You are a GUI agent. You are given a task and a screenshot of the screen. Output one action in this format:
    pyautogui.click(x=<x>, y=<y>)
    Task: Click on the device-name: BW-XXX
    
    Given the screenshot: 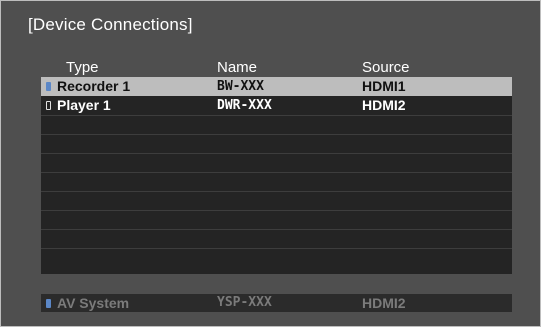 What is the action you would take?
    pyautogui.click(x=240, y=86)
    